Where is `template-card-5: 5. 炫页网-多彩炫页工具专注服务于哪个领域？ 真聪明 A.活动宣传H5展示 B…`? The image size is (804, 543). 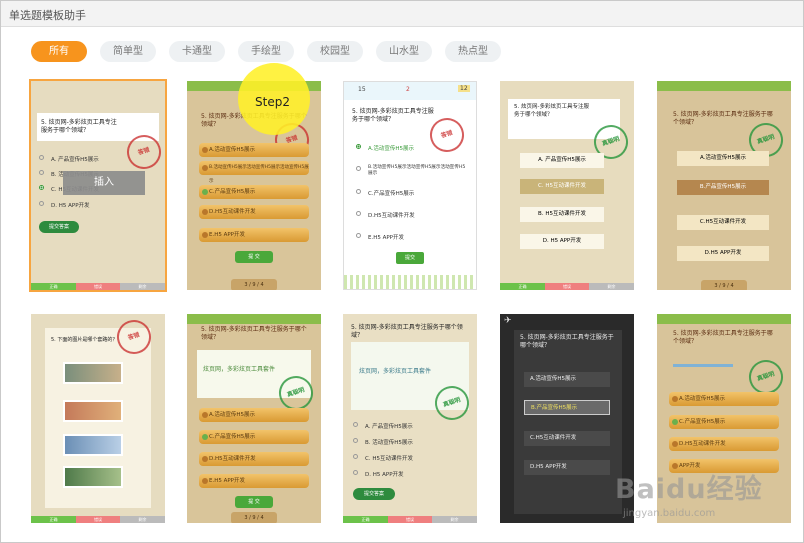
template-card-5: 5. 炫页网-多彩炫页工具专注服务于哪个领域？ 真聪明 A.活动宣传H5展示 B… is located at coordinates (724, 185).